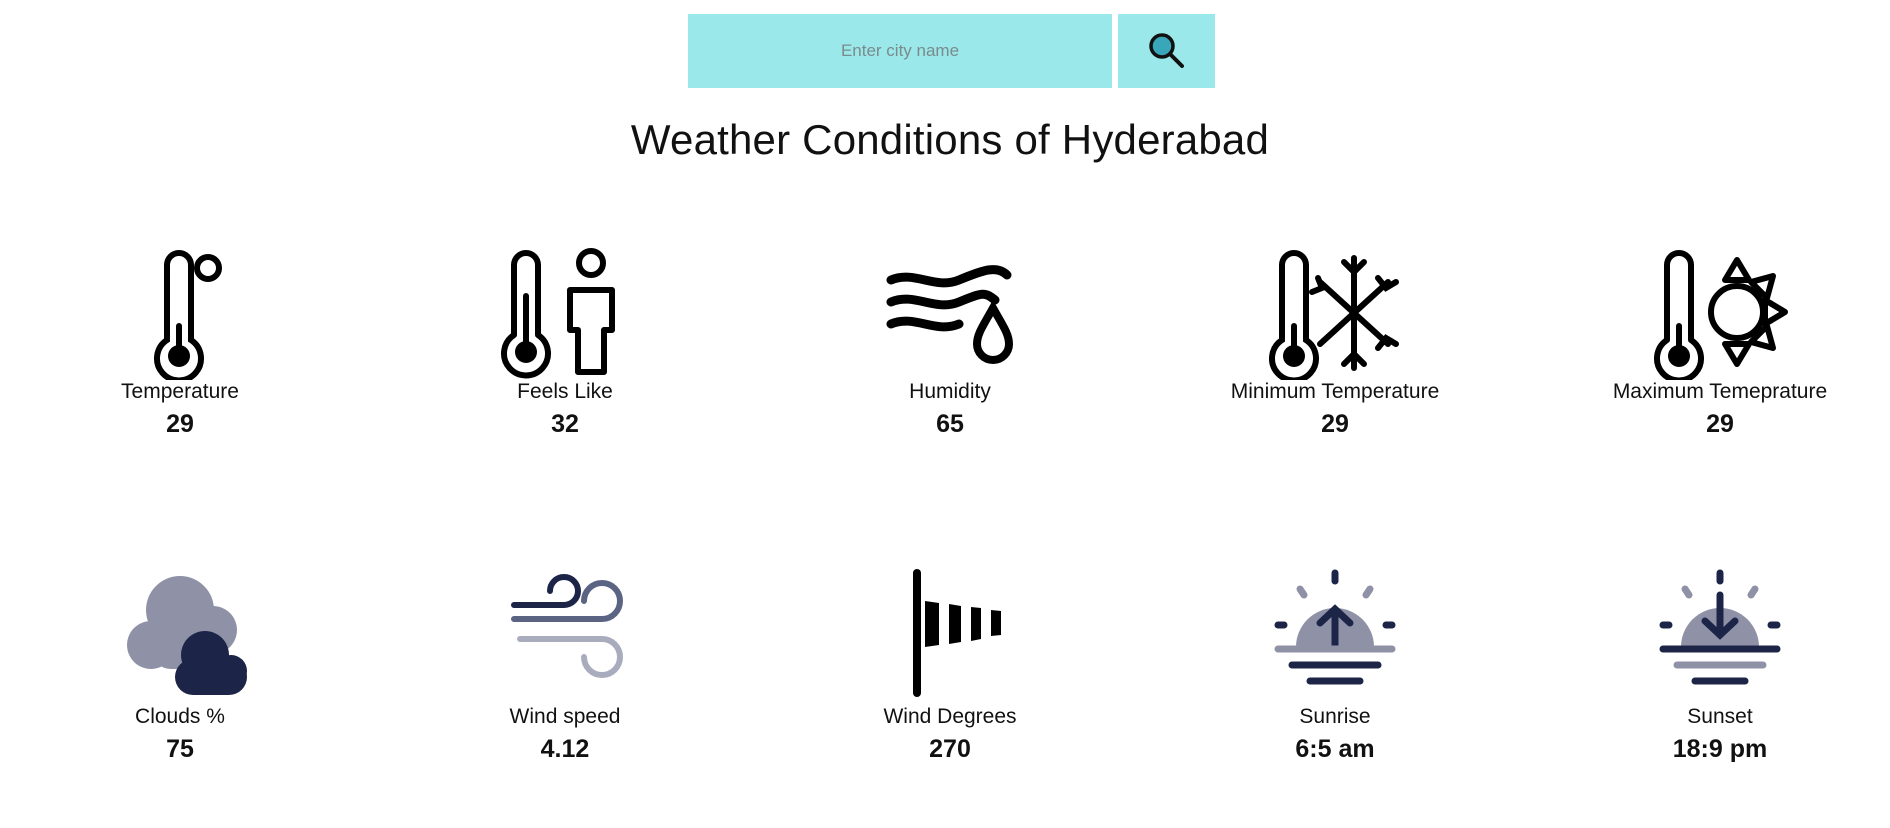 This screenshot has height=828, width=1890. Describe the element at coordinates (565, 716) in the screenshot. I see `metric-label: Wind speed` at that location.